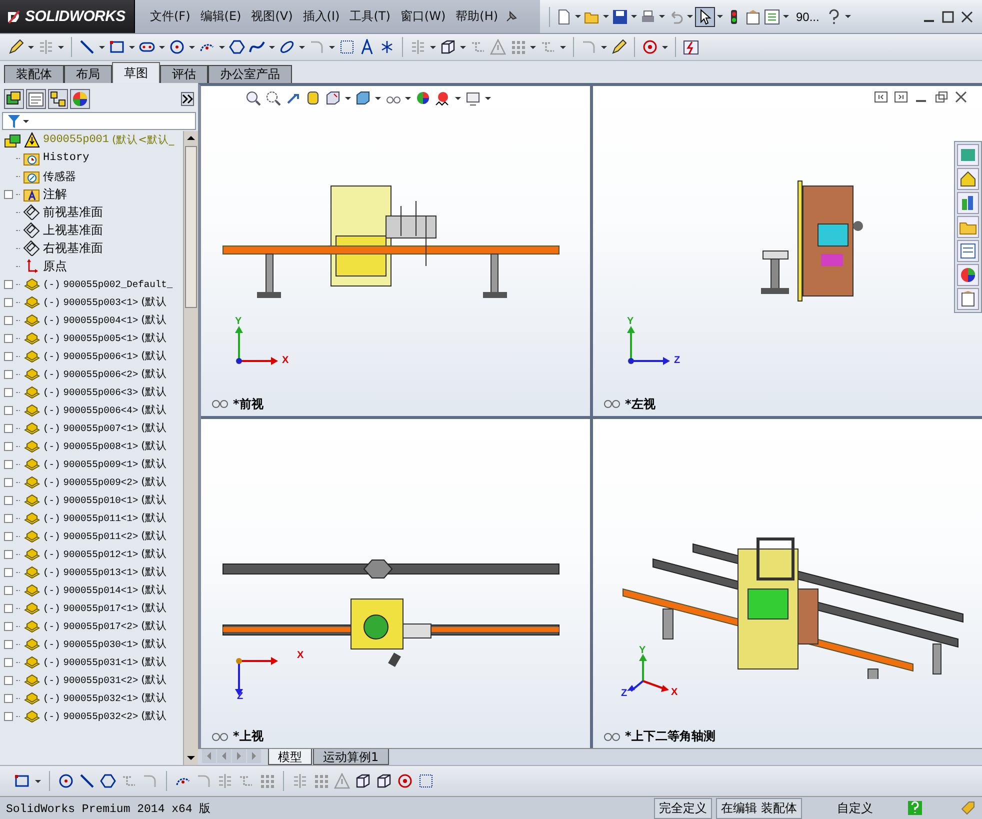 Image resolution: width=982 pixels, height=819 pixels. I want to click on menu-item: 工具(T), so click(370, 17).